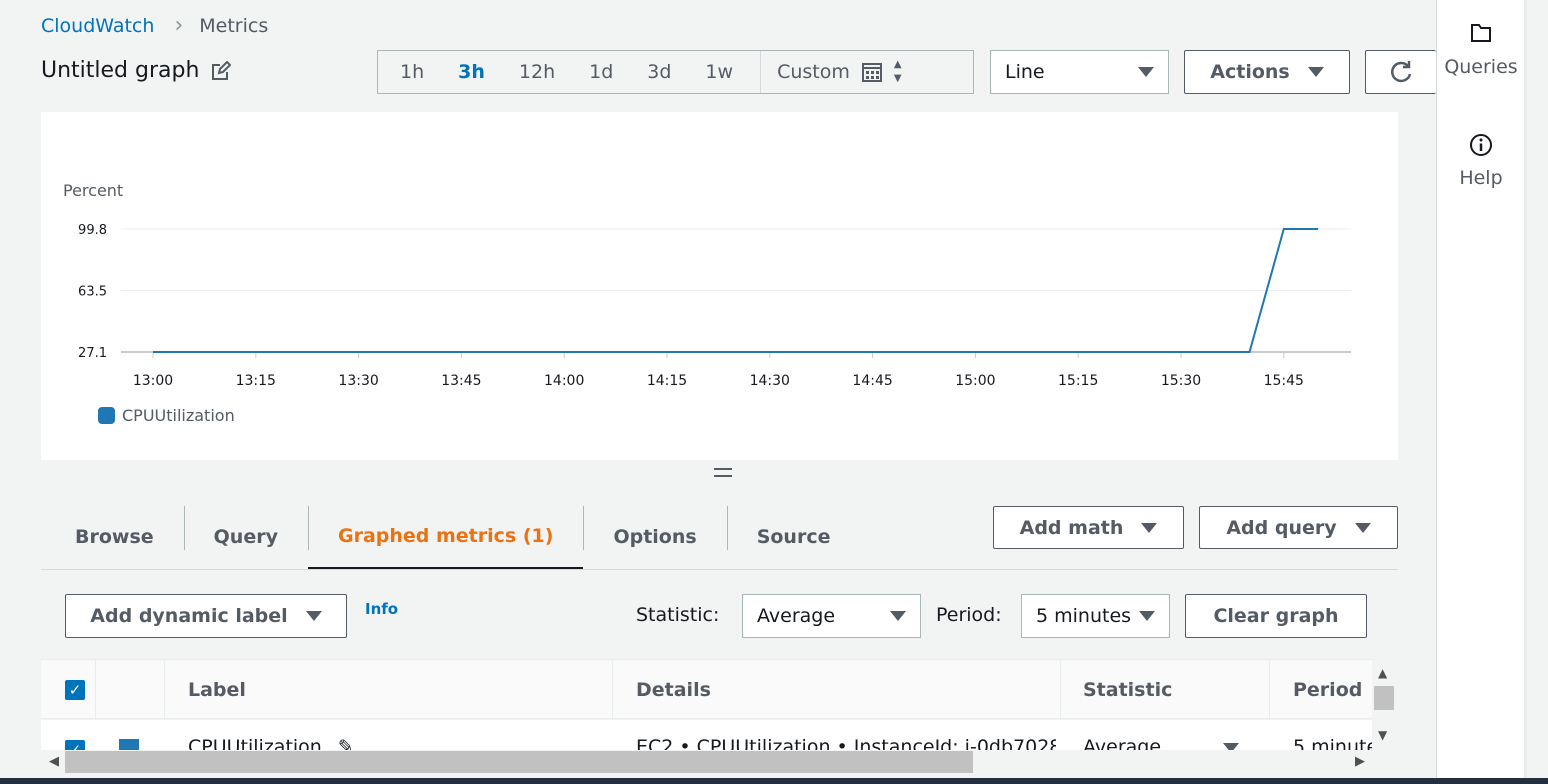 The height and width of the screenshot is (784, 1548). What do you see at coordinates (601, 72) in the screenshot?
I see `time-range-1d: 1d` at bounding box center [601, 72].